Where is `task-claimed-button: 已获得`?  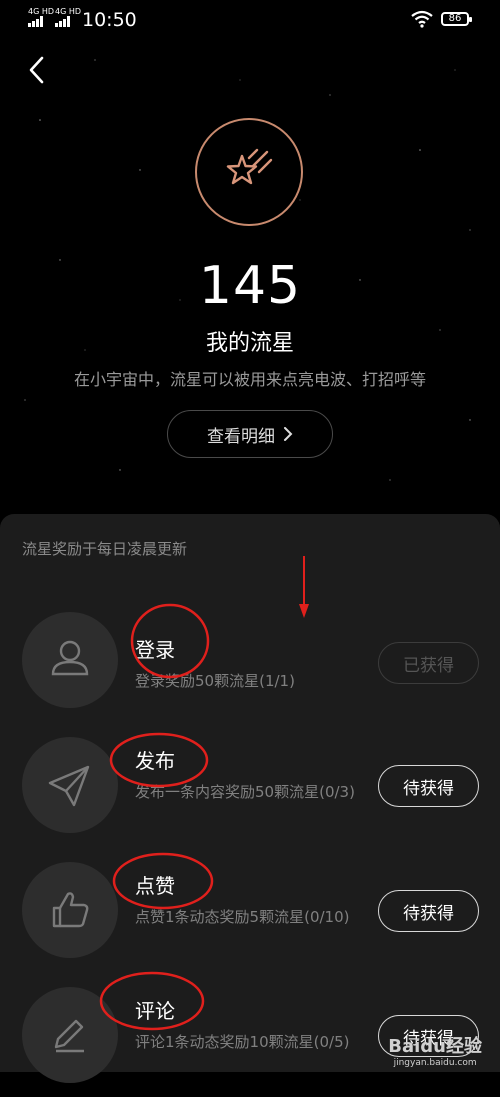
task-claimed-button: 已获得 is located at coordinates (428, 663).